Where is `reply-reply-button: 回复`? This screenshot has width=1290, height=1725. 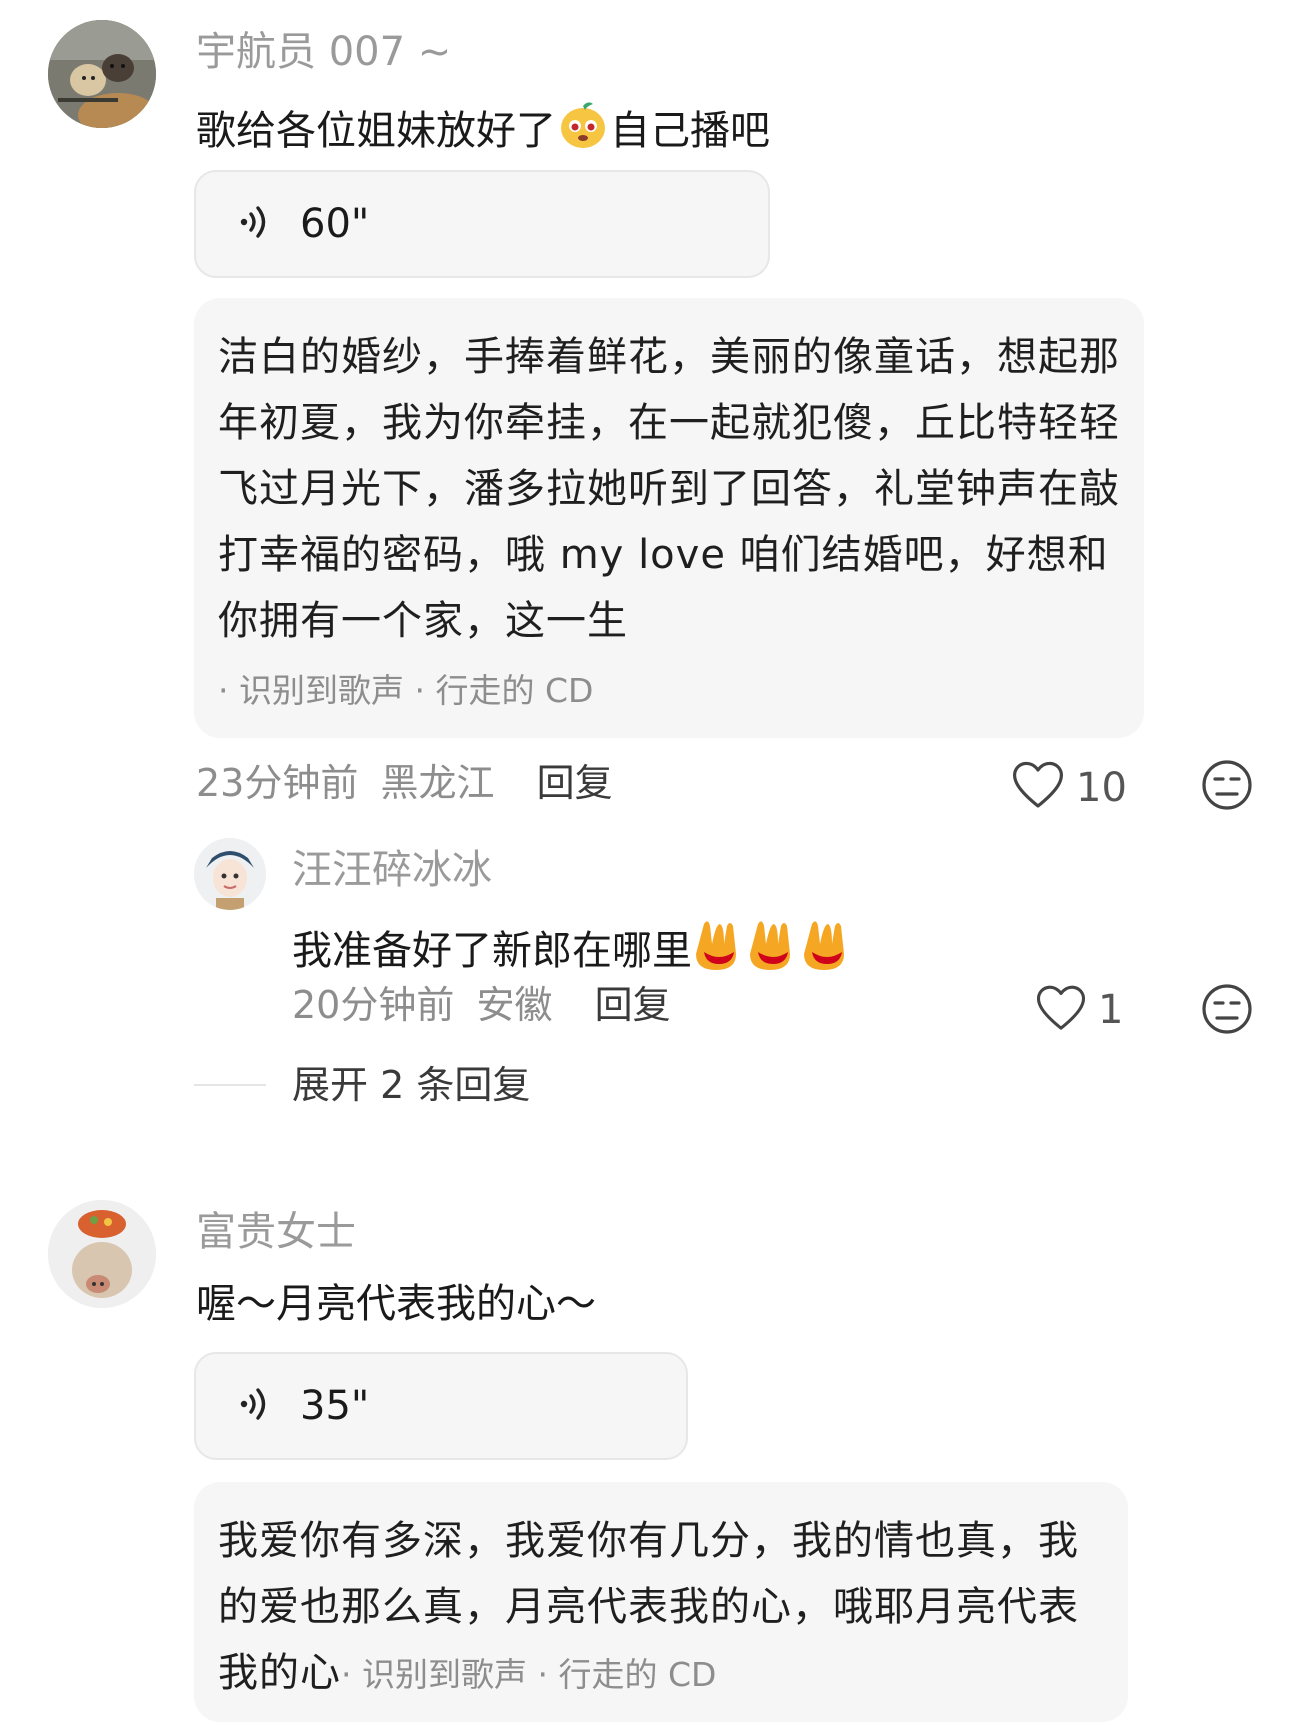 reply-reply-button: 回复 is located at coordinates (633, 1005).